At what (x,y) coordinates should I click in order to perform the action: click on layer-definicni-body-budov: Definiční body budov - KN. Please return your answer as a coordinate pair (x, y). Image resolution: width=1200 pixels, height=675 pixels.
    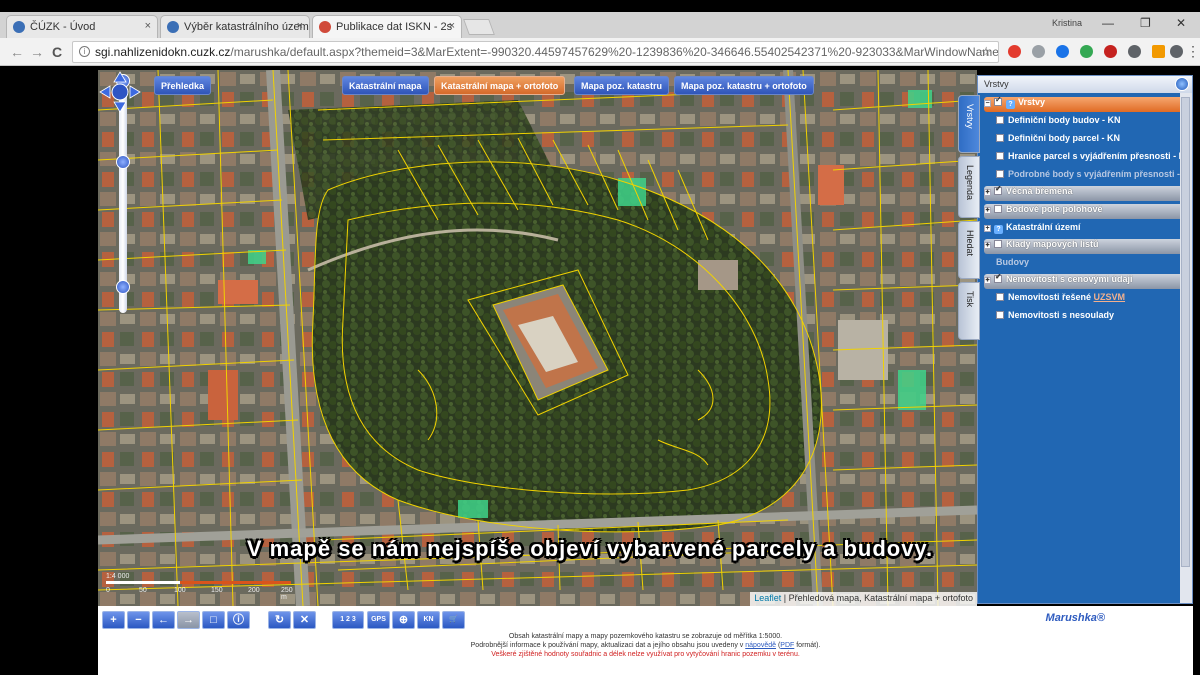
    Looking at the image, I should click on (1086, 122).